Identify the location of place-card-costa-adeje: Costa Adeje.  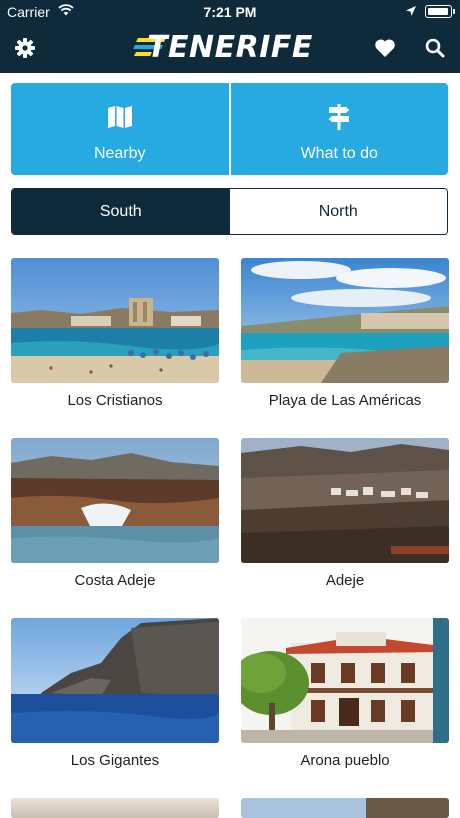
(115, 513).